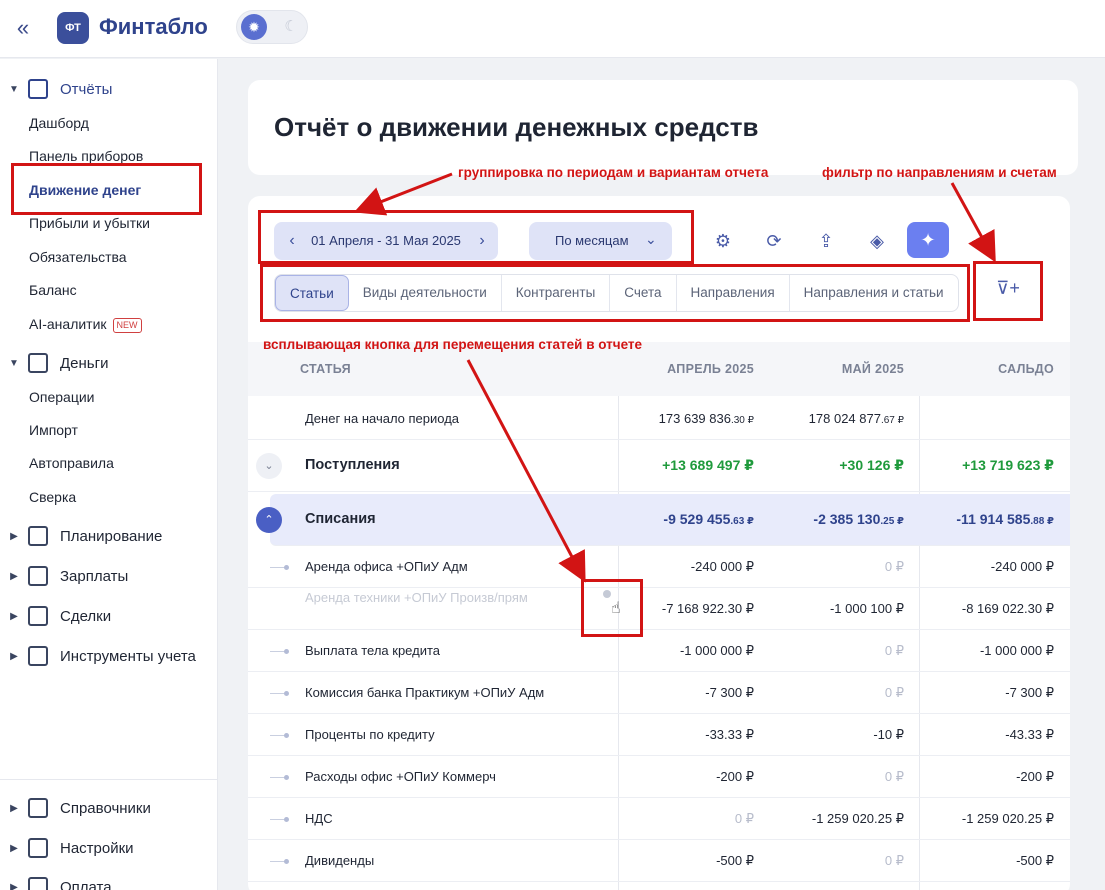 The image size is (1105, 890). What do you see at coordinates (826, 241) in the screenshot?
I see `upload-icon: ⇪` at bounding box center [826, 241].